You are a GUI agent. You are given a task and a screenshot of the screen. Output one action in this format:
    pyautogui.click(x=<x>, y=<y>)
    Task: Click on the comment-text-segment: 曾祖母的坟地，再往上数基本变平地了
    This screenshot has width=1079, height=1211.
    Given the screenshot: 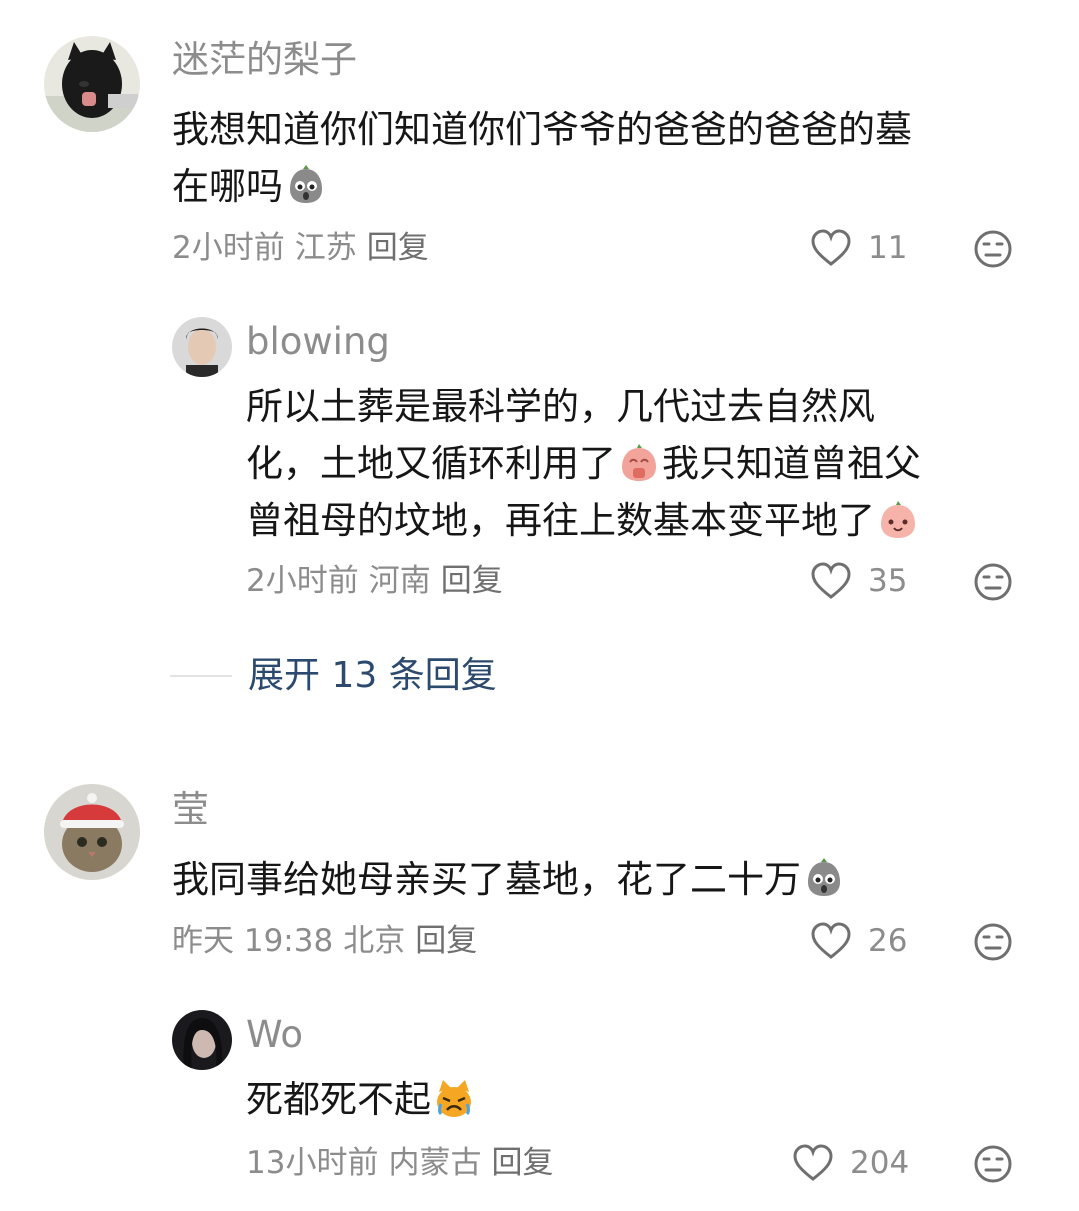 What is the action you would take?
    pyautogui.click(x=560, y=520)
    